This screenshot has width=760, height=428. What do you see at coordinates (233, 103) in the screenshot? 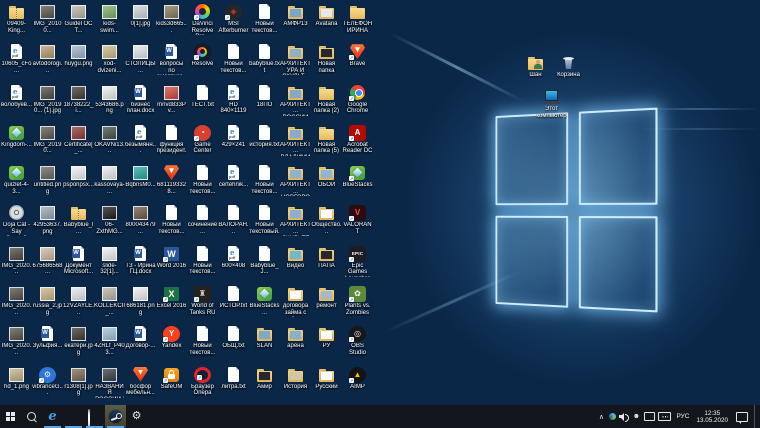
I see `desktop-icon: e pdf HD 840×1119` at bounding box center [233, 103].